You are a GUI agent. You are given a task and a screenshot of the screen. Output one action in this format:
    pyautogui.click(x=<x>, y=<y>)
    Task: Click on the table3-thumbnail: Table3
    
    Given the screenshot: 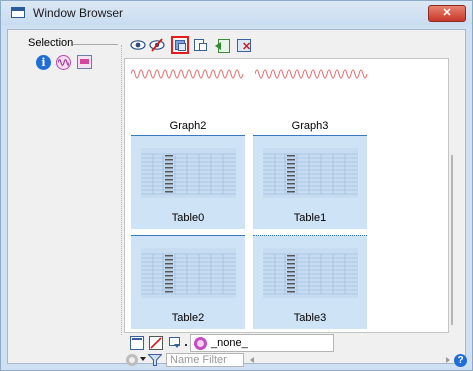 What is the action you would take?
    pyautogui.click(x=310, y=282)
    